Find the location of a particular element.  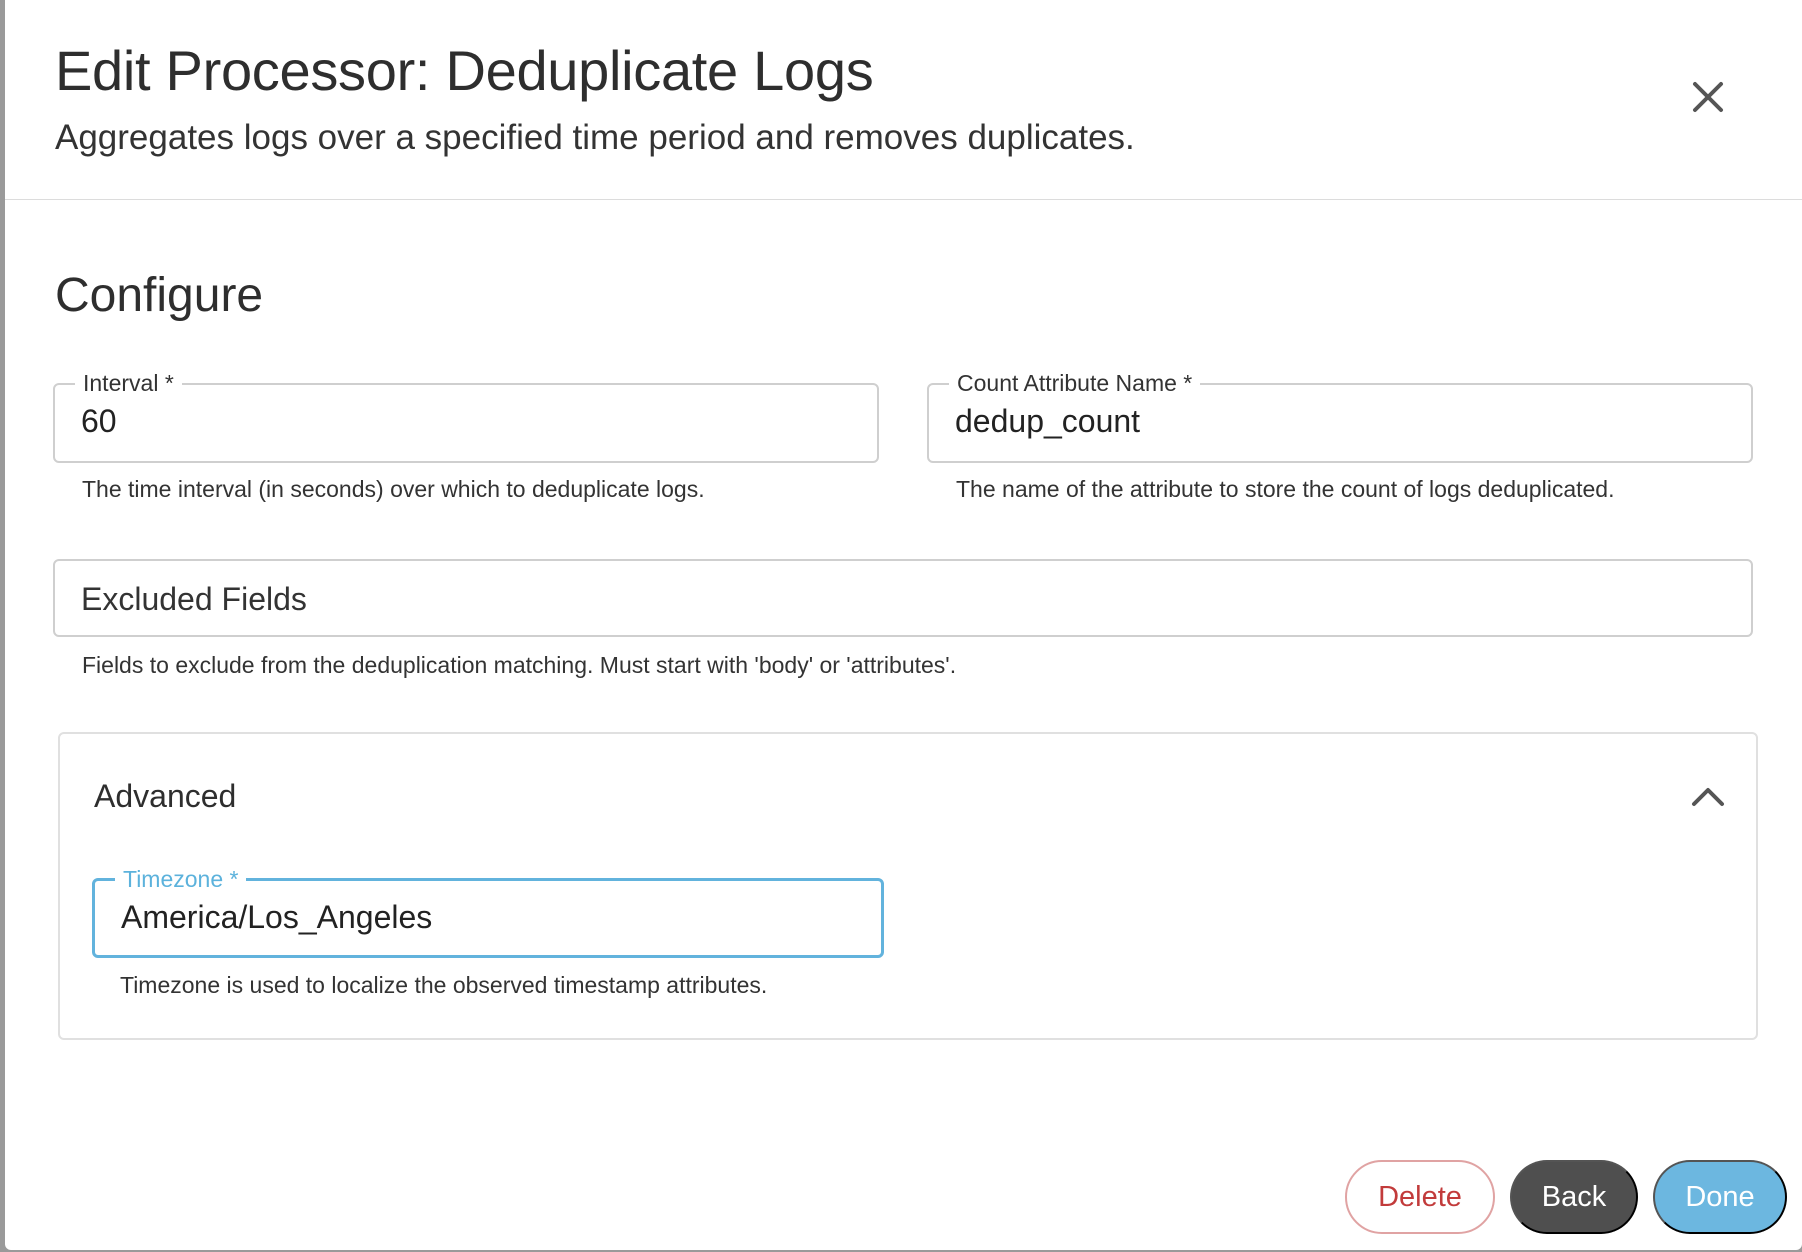

excluded-fields-placeholder: Excluded Fields is located at coordinates (194, 599).